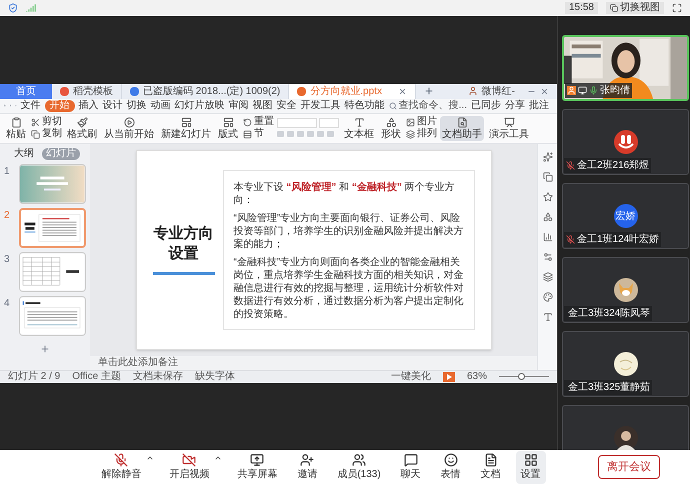  I want to click on leave-meeting-button: 离开会议, so click(629, 467).